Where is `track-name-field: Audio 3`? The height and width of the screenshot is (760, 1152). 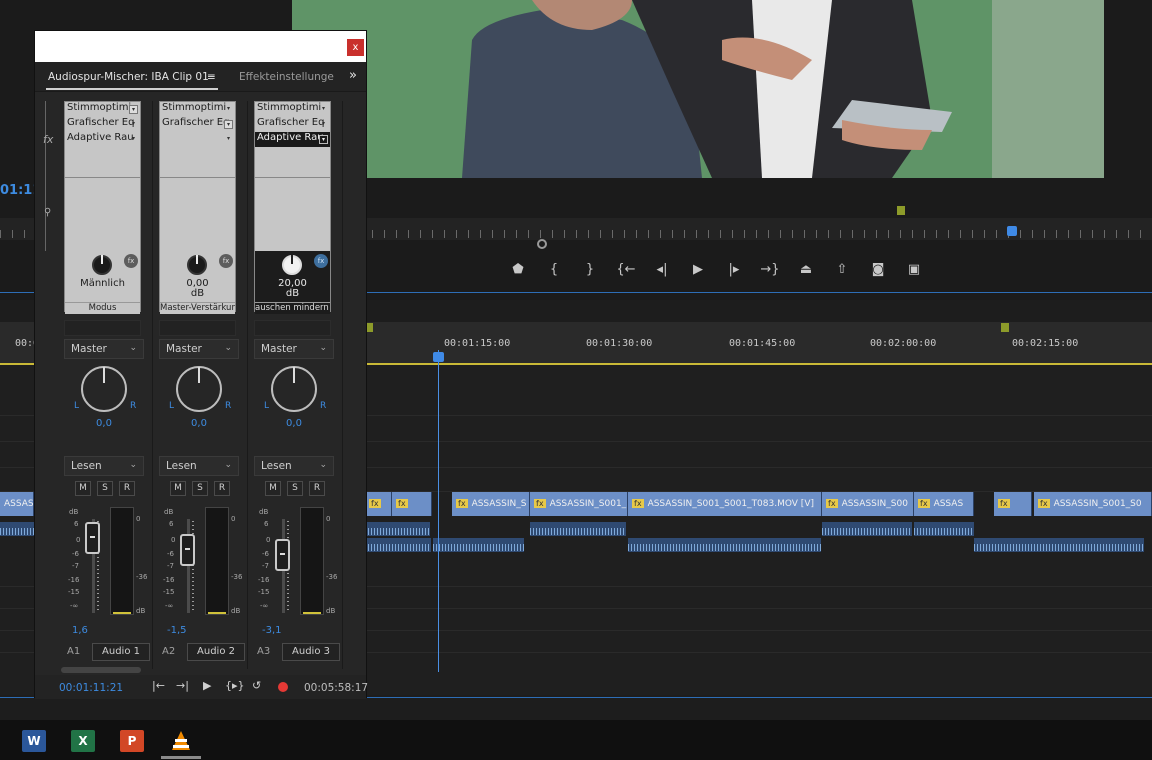 track-name-field: Audio 3 is located at coordinates (311, 652).